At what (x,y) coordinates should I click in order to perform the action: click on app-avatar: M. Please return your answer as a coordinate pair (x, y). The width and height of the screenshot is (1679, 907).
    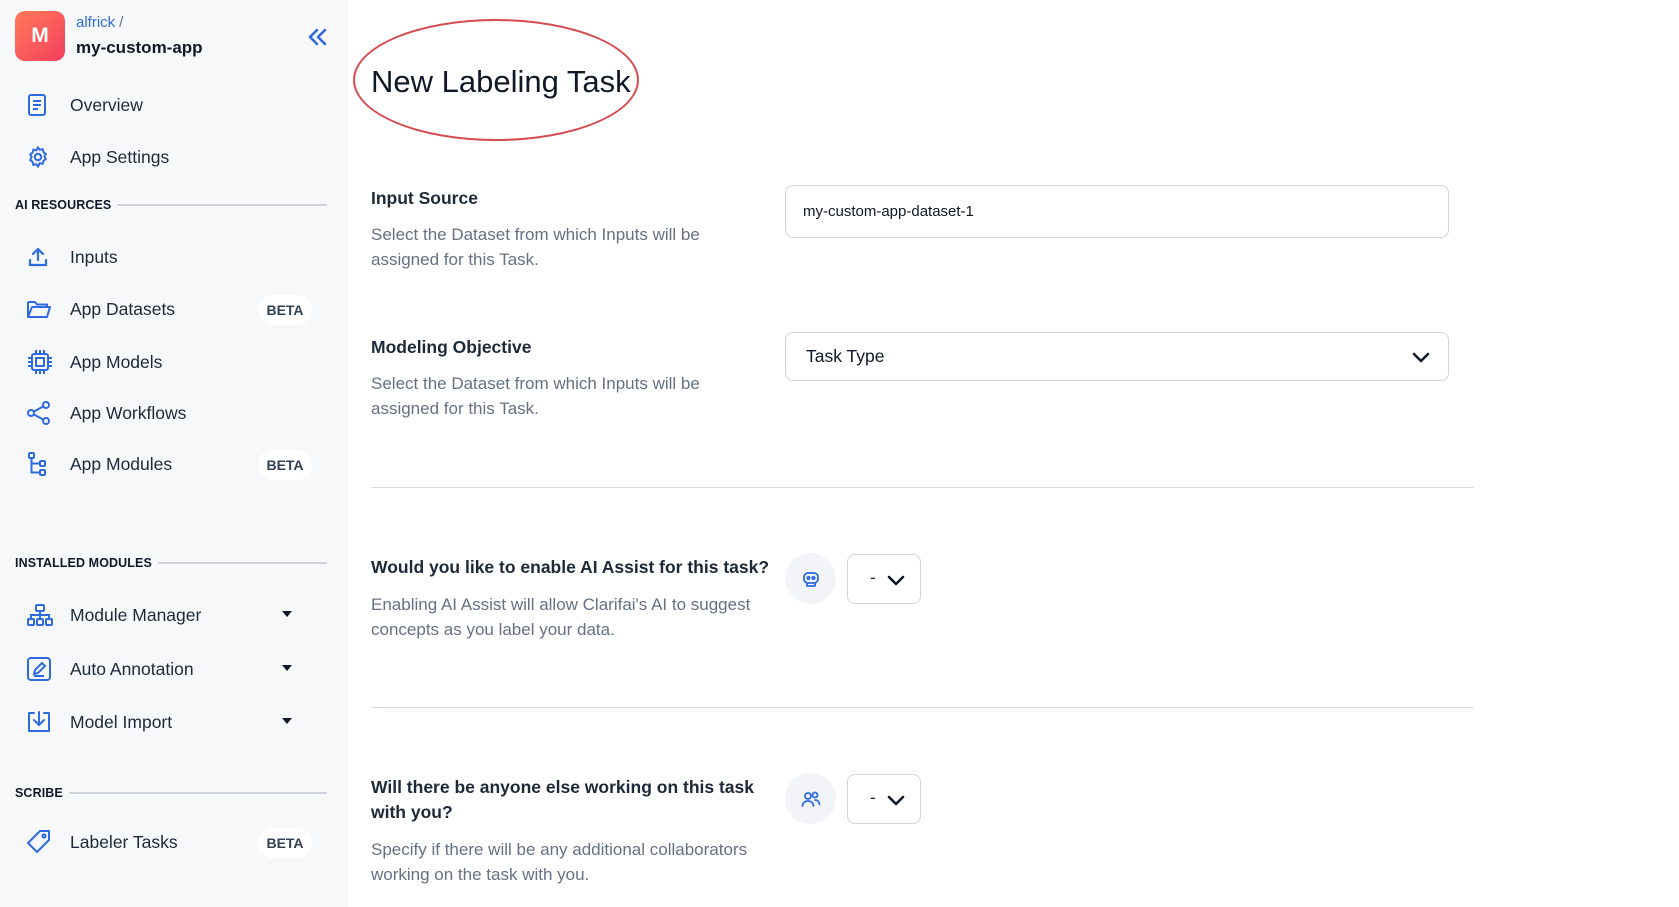
    Looking at the image, I should click on (40, 36).